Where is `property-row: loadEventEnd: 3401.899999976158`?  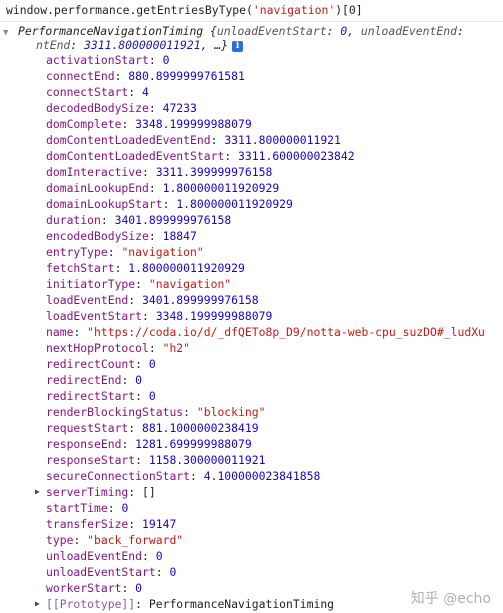 property-row: loadEventEnd: 3401.899999976158 is located at coordinates (251, 300).